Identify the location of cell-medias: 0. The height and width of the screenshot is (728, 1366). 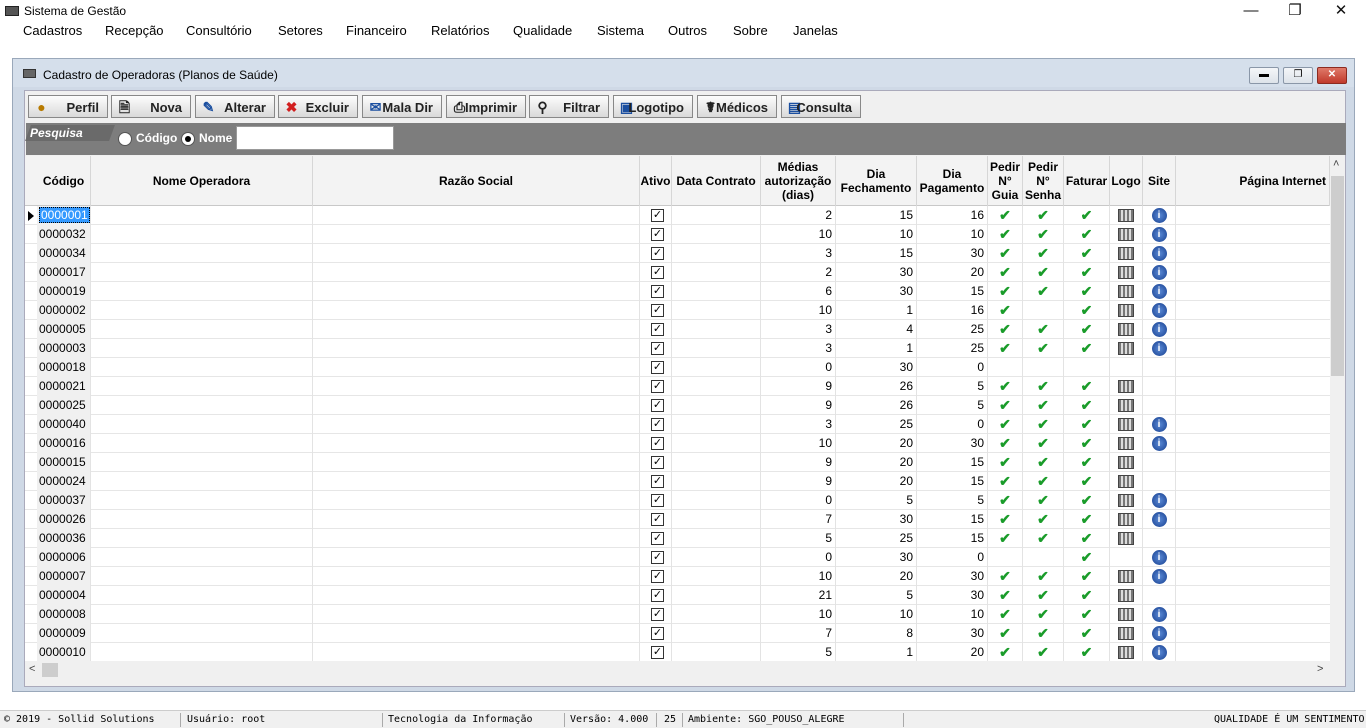
(798, 557).